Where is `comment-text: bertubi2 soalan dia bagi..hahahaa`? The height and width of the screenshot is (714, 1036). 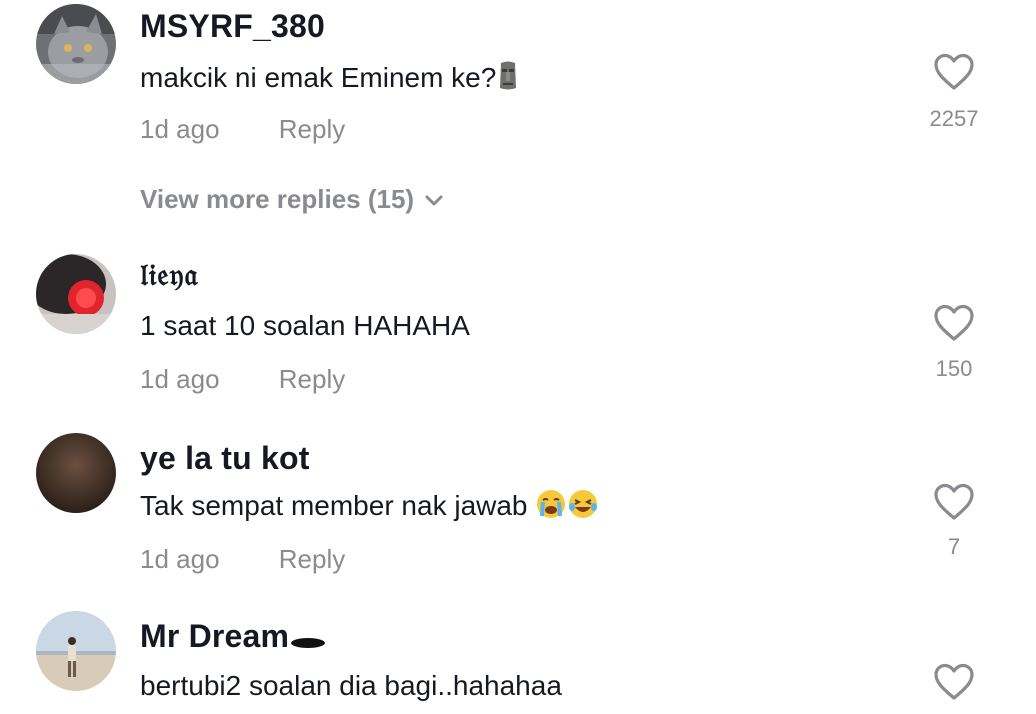
comment-text: bertubi2 soalan dia bagi..hahahaa is located at coordinates (351, 685).